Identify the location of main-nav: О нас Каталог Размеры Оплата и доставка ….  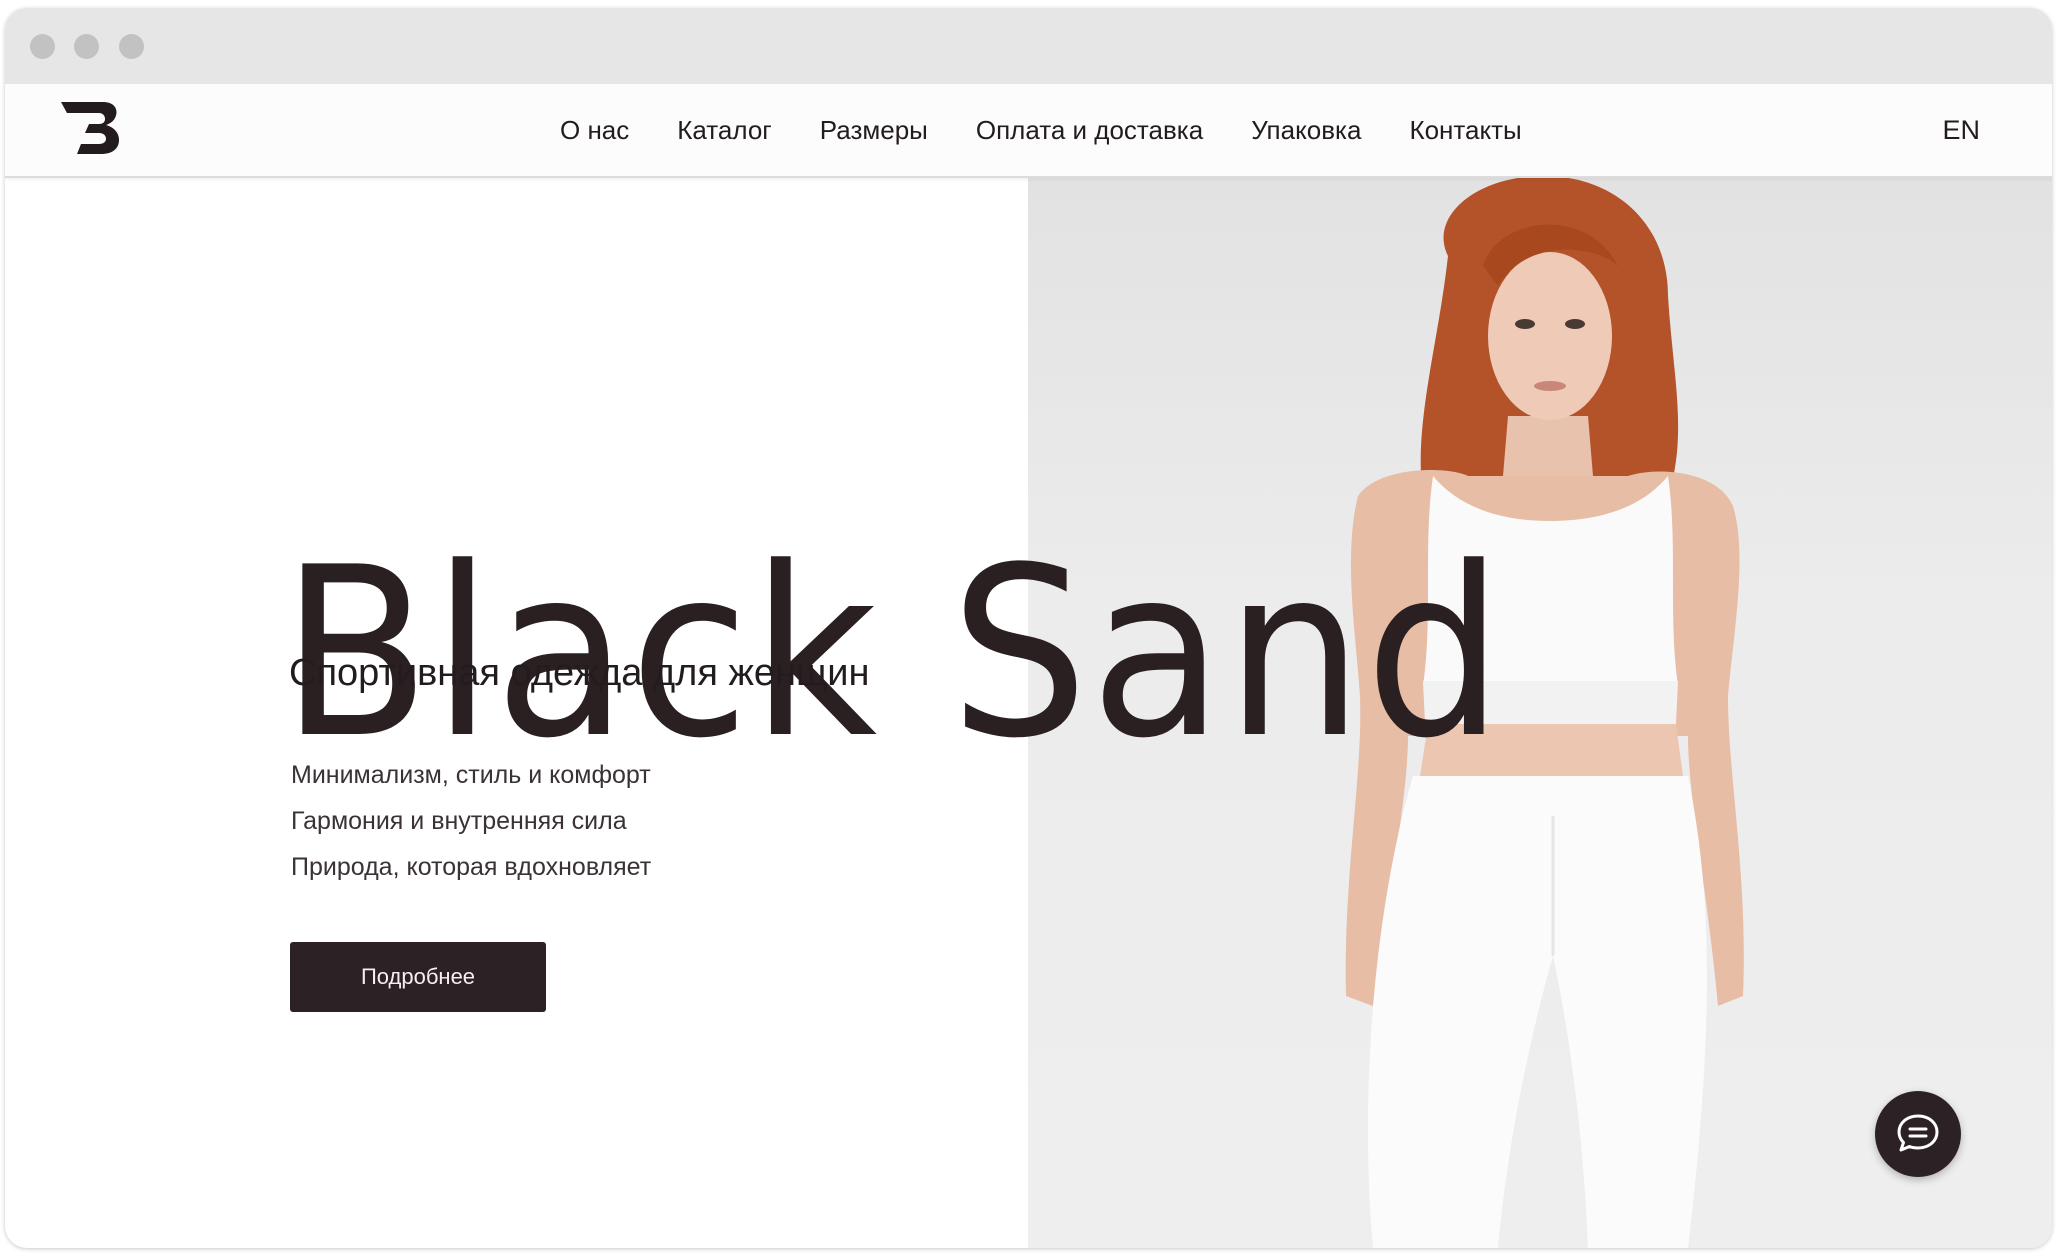
(1065, 130).